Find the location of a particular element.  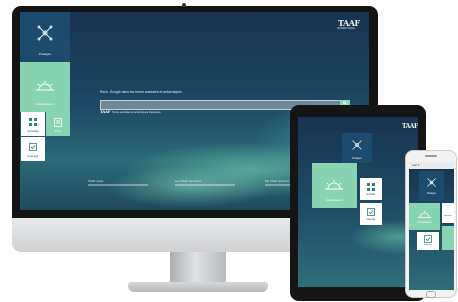

phone-home-button is located at coordinates (431, 294).